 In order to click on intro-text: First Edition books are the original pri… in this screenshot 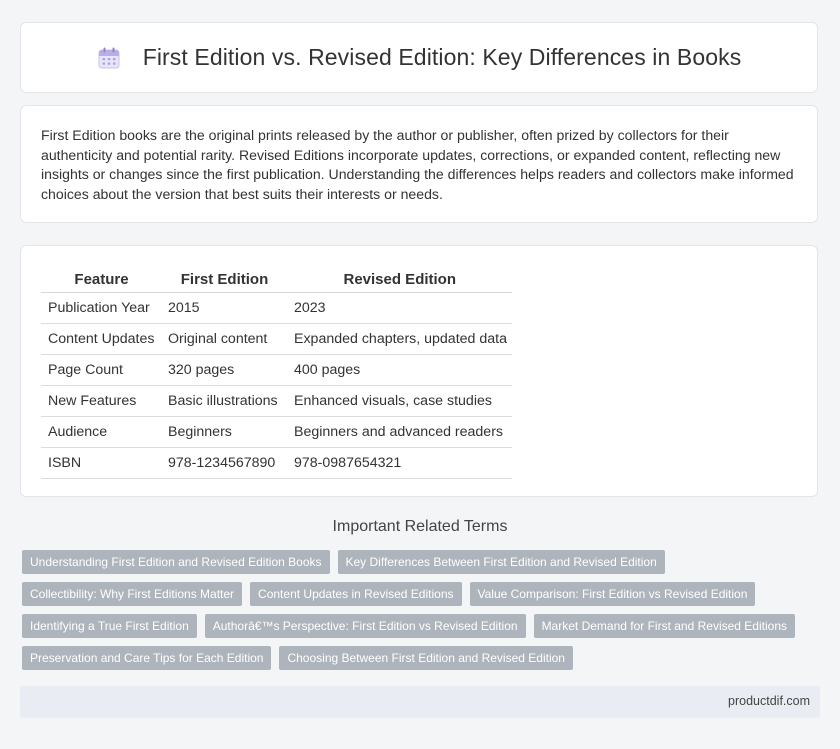, I will do `click(417, 164)`.